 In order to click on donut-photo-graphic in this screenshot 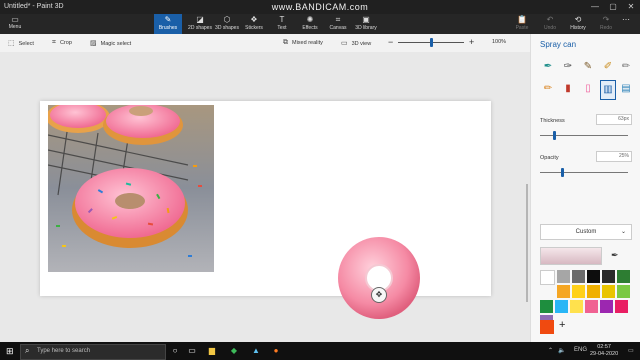, I will do `click(131, 188)`.